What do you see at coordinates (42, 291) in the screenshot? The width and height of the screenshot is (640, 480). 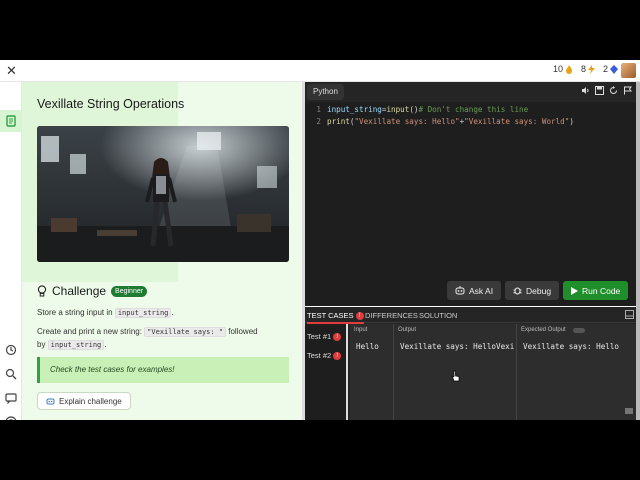 I see `lightbulb-icon` at bounding box center [42, 291].